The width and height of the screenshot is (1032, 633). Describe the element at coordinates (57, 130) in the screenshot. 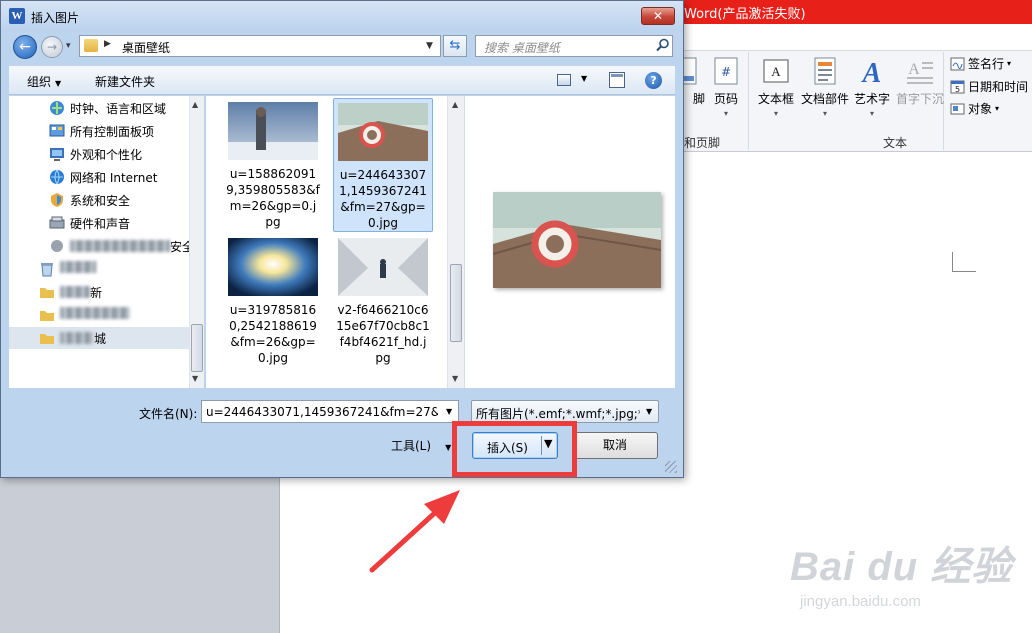

I see `control-panel-icon` at that location.